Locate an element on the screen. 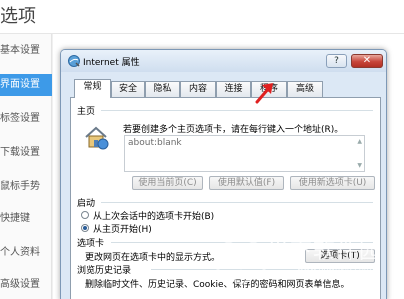 The image size is (404, 299). internet-options-icon is located at coordinates (74, 61).